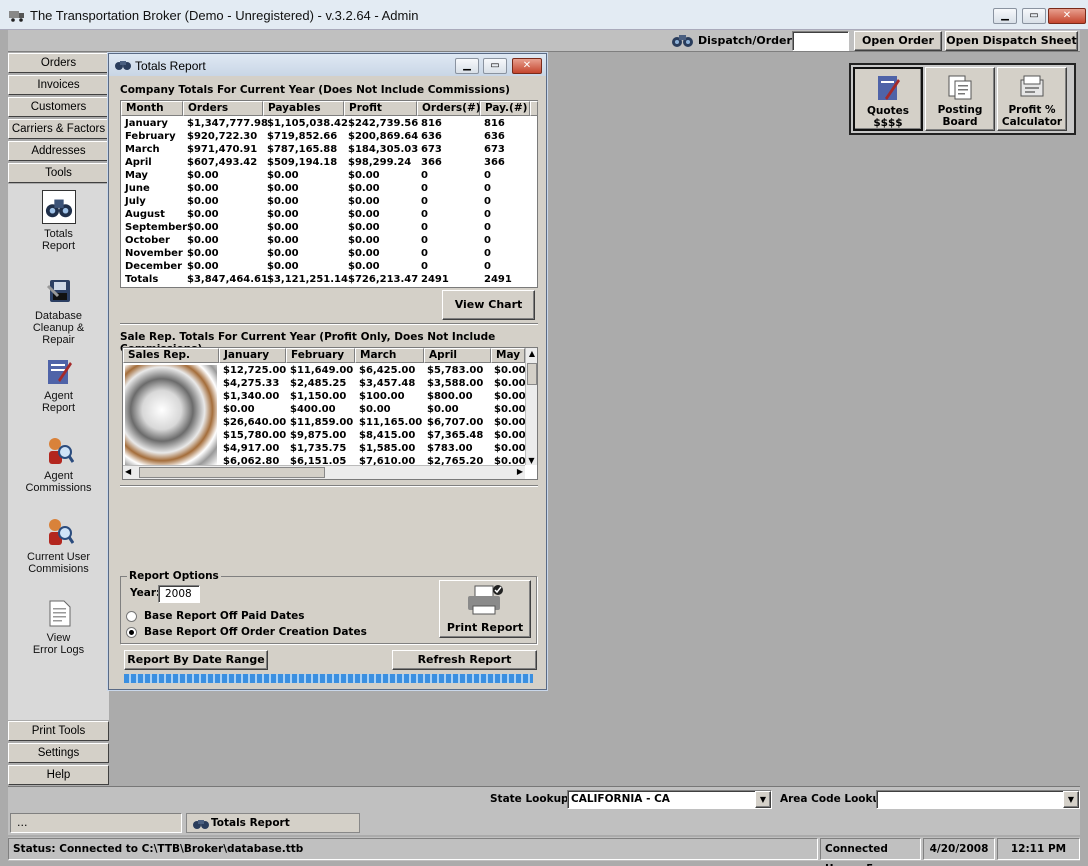 The image size is (1088, 866). What do you see at coordinates (455, 370) in the screenshot?
I see `table-cell: $5,783.00` at bounding box center [455, 370].